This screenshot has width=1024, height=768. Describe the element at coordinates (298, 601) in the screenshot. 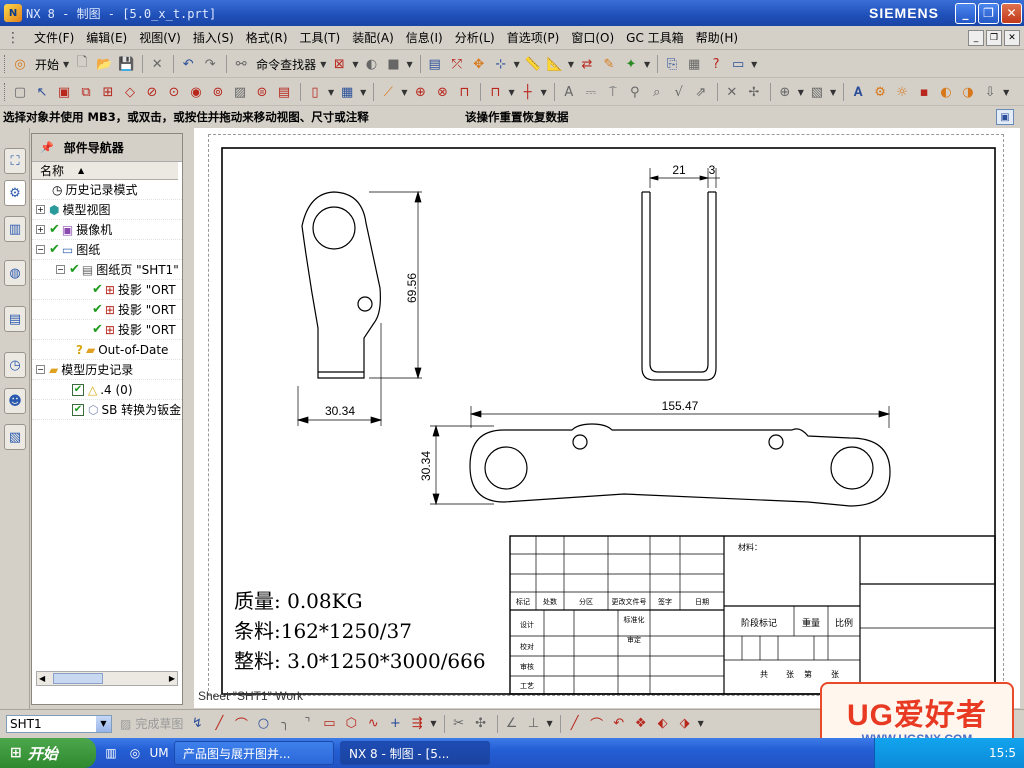

I see `note-mass: 质量: 0.08KG` at that location.